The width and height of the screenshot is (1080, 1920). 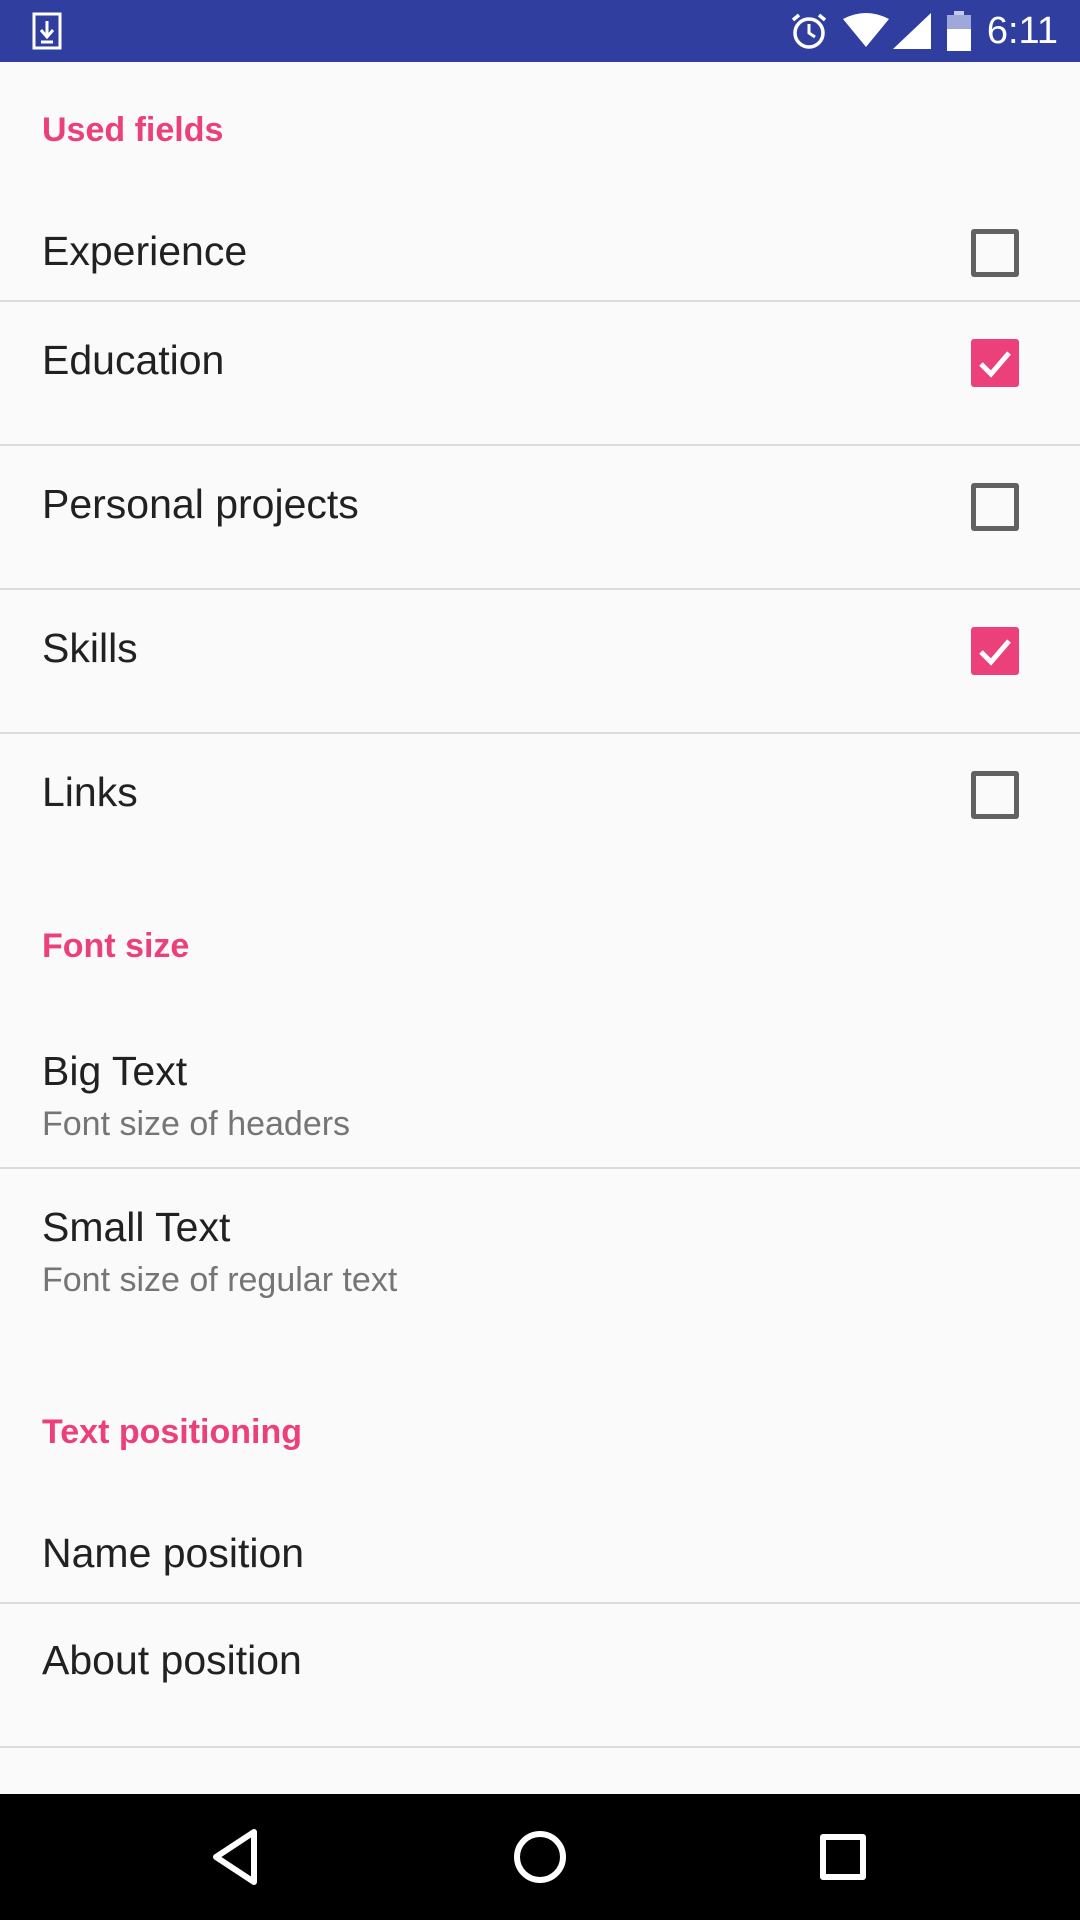 What do you see at coordinates (843, 1857) in the screenshot?
I see `recents-icon` at bounding box center [843, 1857].